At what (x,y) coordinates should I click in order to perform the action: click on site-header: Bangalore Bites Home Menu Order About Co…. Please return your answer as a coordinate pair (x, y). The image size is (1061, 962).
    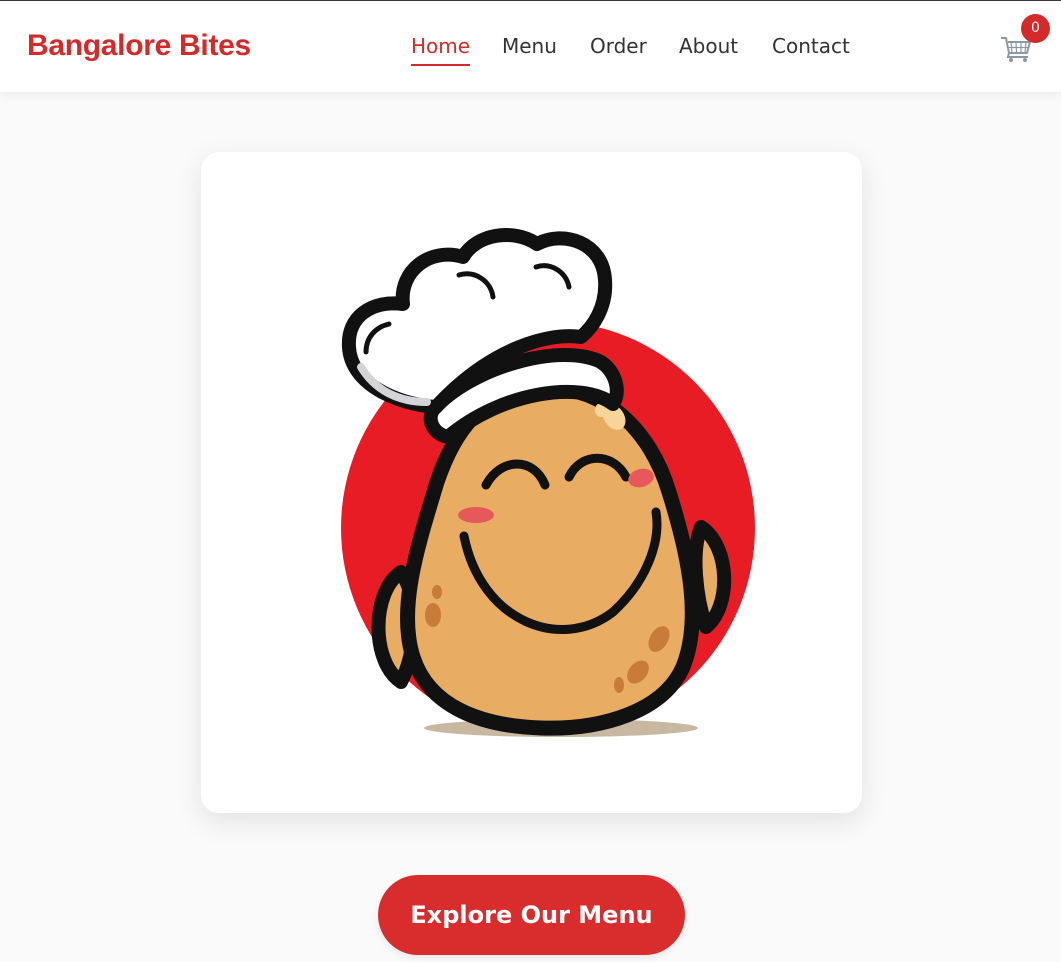
    Looking at the image, I should click on (530, 46).